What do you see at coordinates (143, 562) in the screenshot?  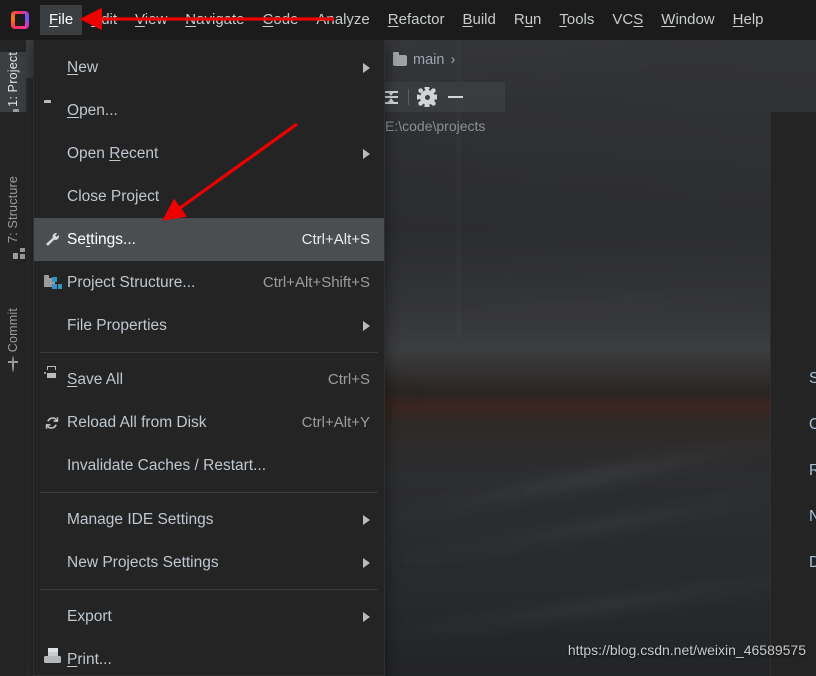 I see `menu-item-label: New Projects Settings` at bounding box center [143, 562].